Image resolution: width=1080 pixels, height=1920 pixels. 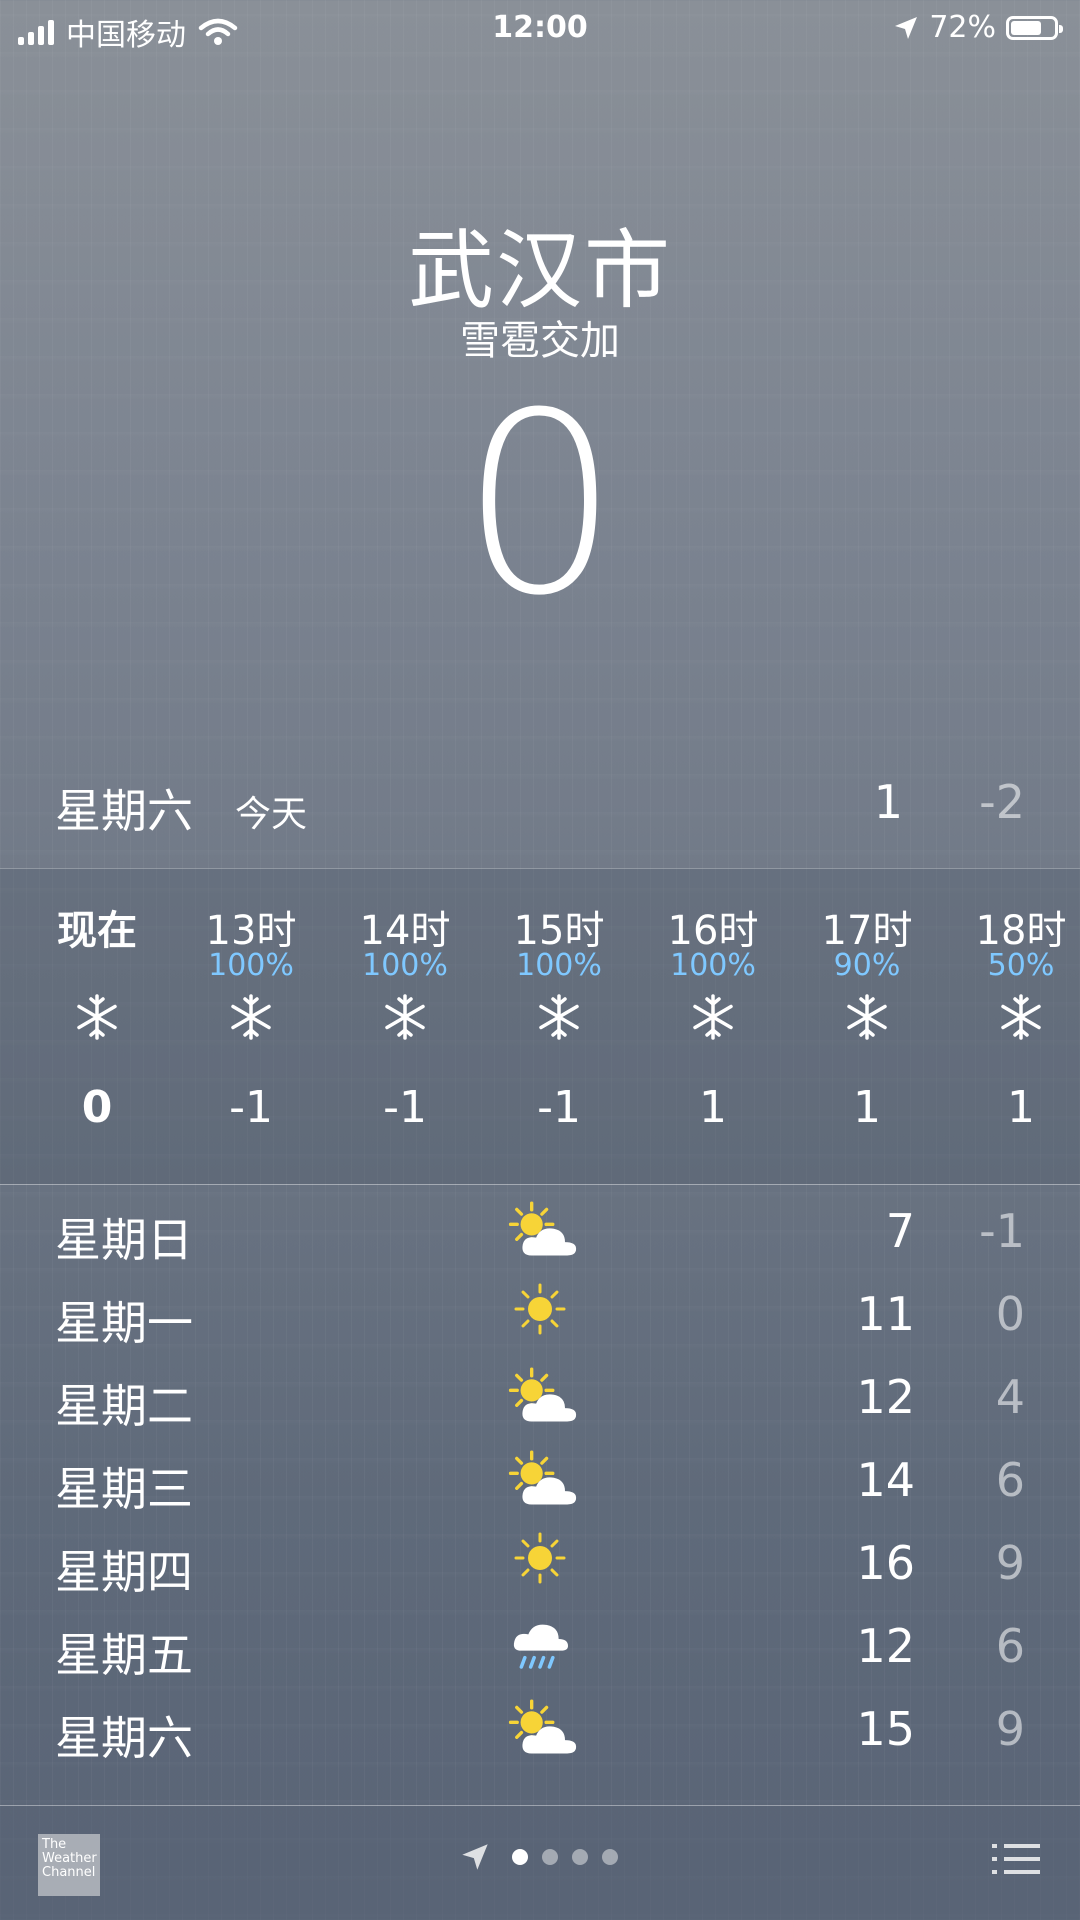 I want to click on hourly-time: 现在, so click(x=97, y=931).